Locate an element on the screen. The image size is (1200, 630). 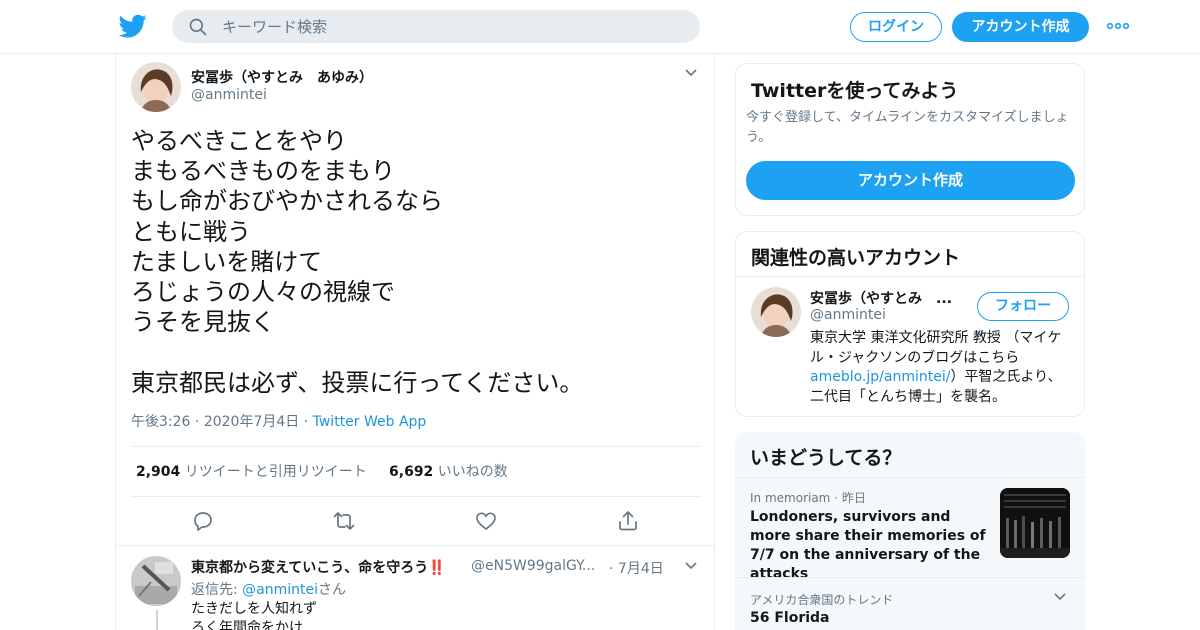
reply-date: · 7月4日 is located at coordinates (636, 568).